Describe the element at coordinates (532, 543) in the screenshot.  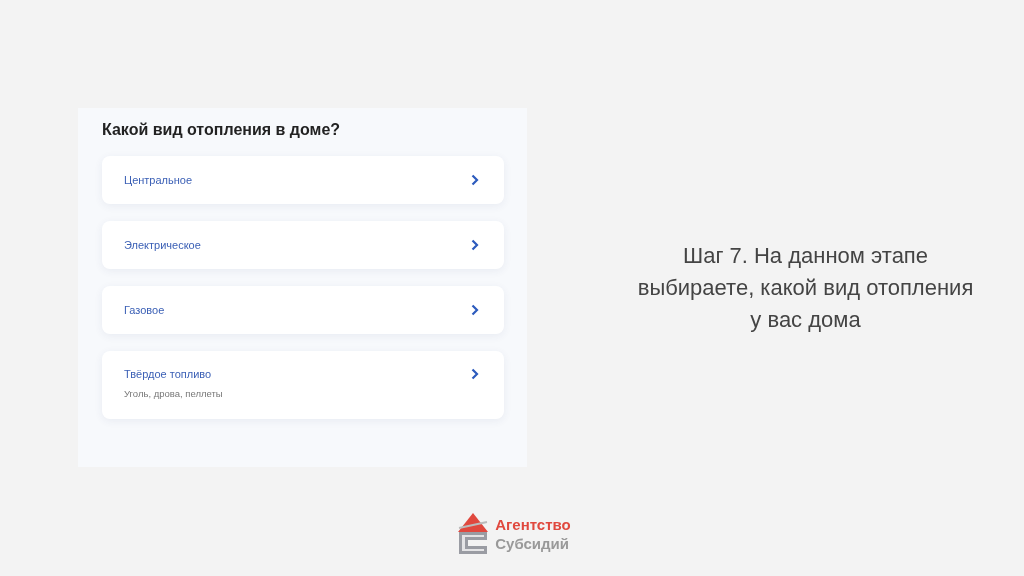
I see `logo-text: Субсидий` at that location.